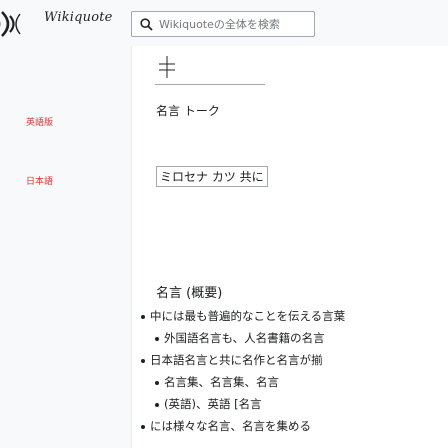  Describe the element at coordinates (243, 316) in the screenshot. I see `list-item: 中には最も普遍的なことを伝える言葉` at that location.